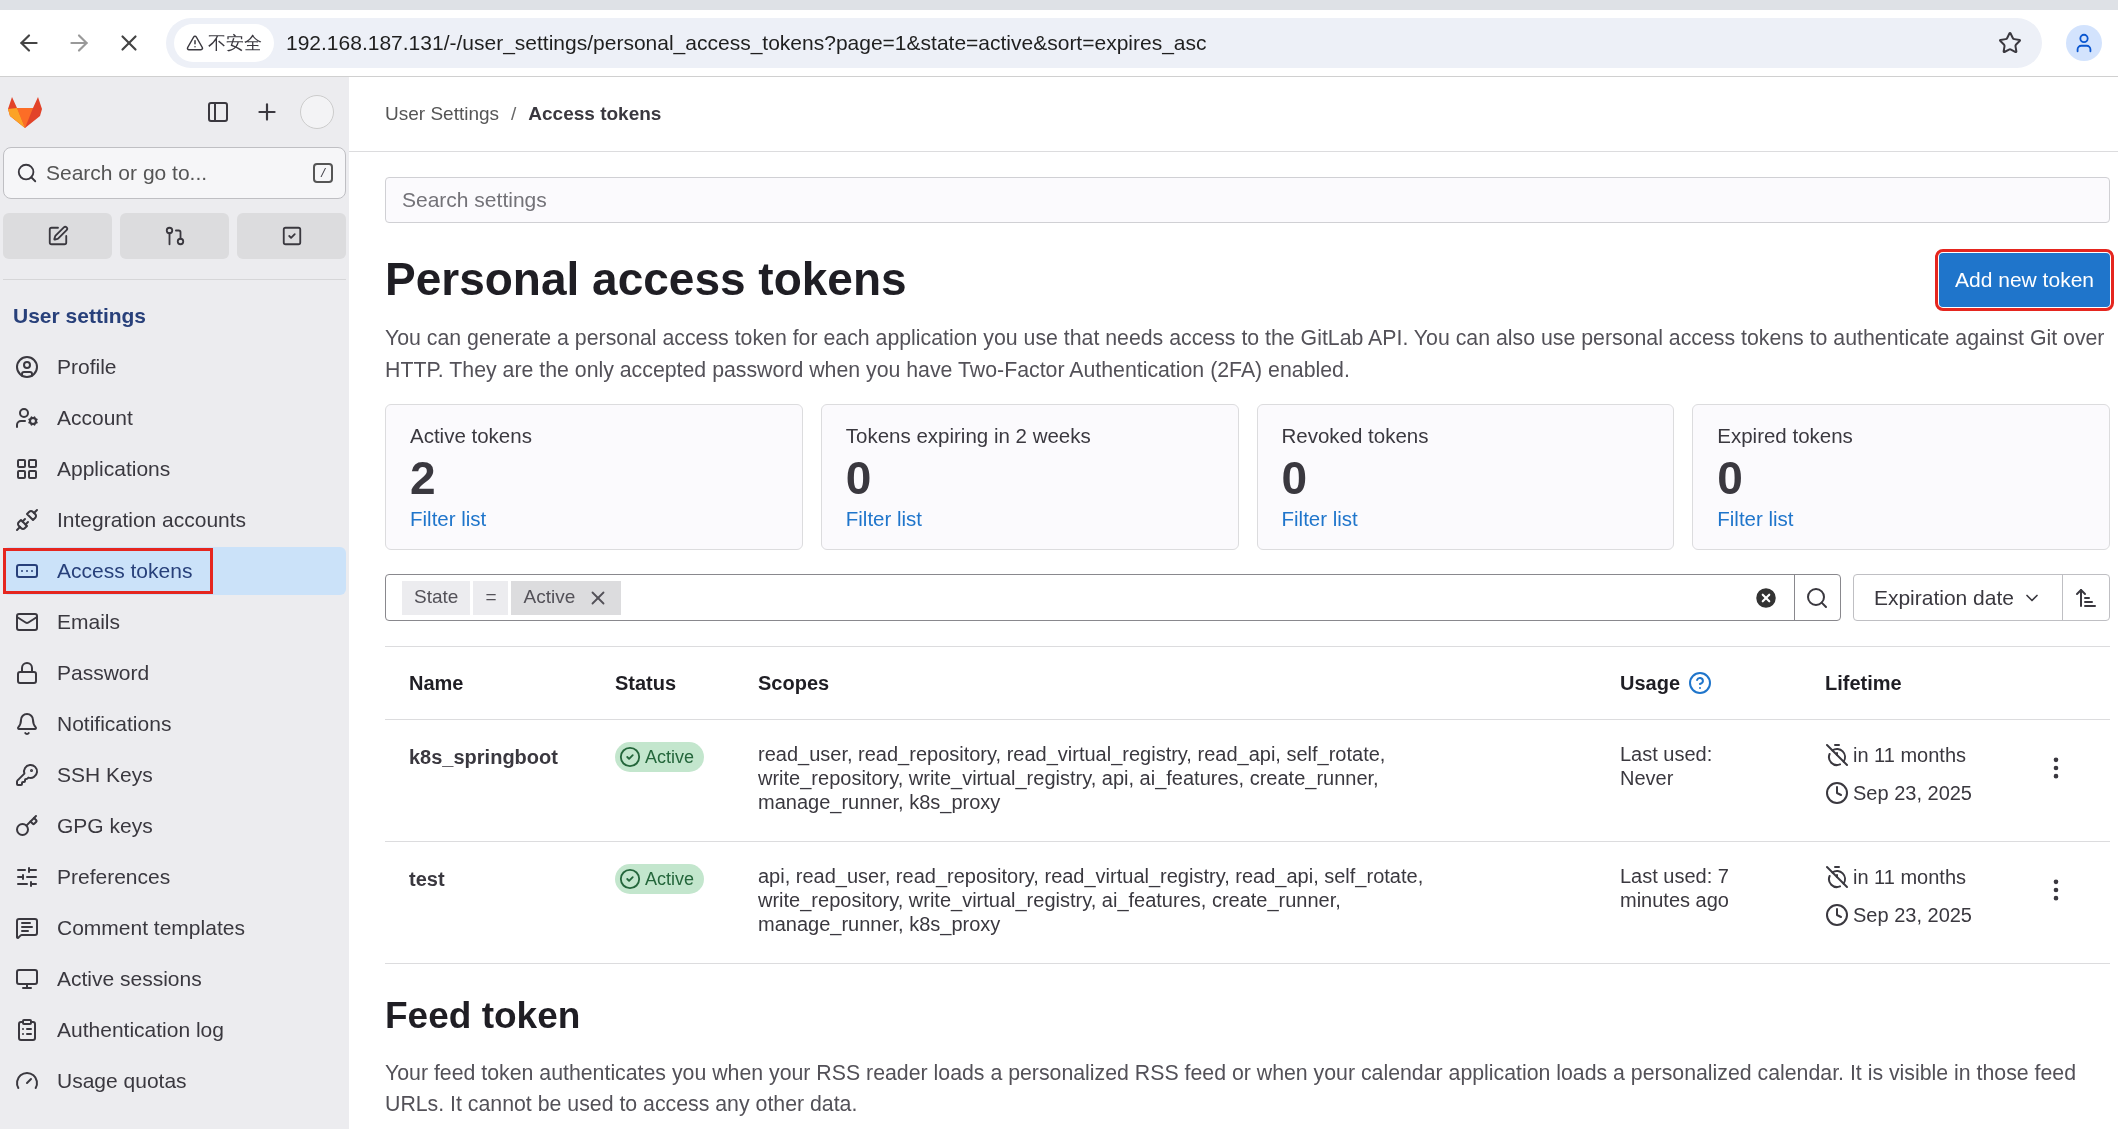 This screenshot has width=2118, height=1129. I want to click on list-icon, so click(27, 1030).